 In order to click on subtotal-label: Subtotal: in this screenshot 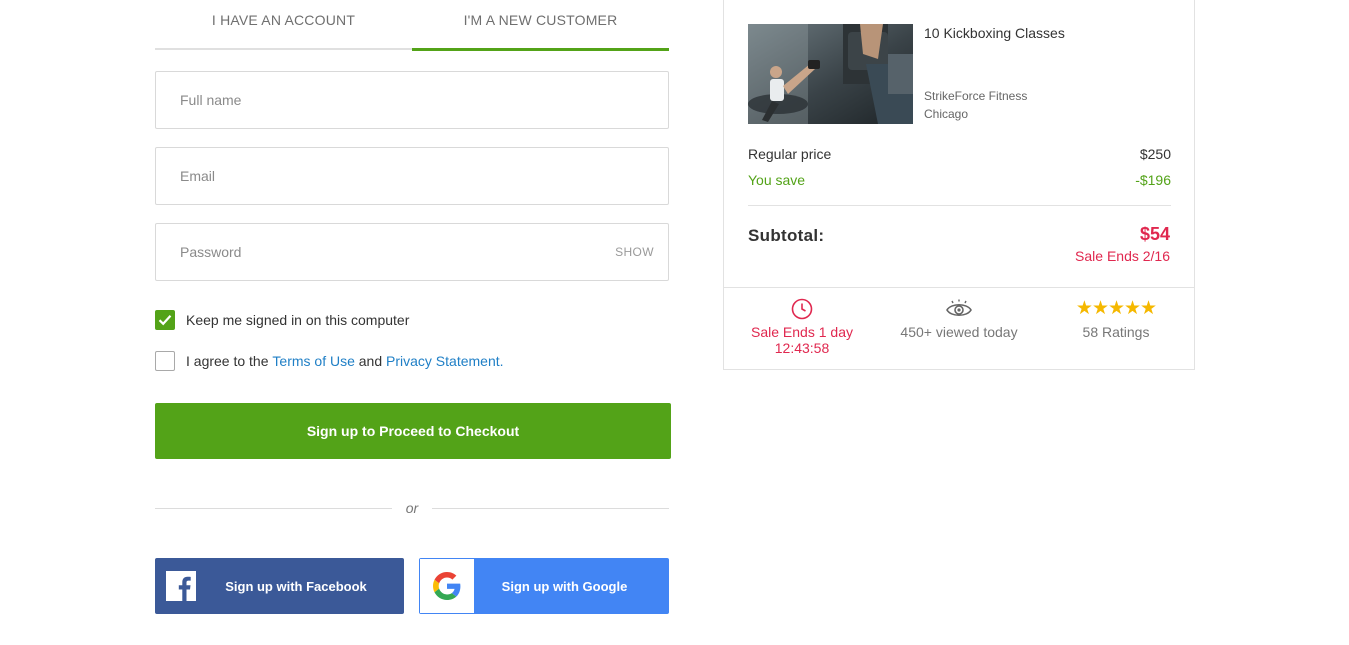, I will do `click(786, 235)`.